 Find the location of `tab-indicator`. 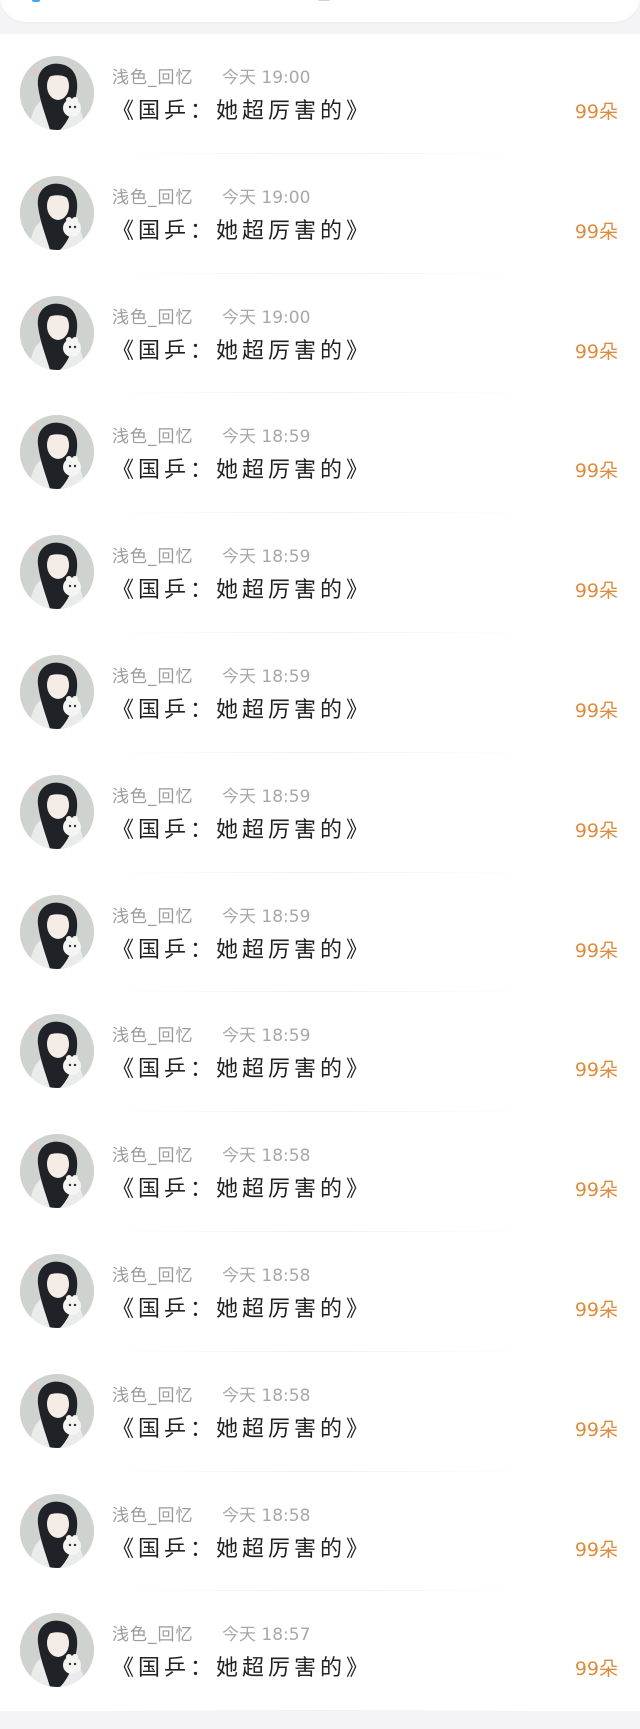

tab-indicator is located at coordinates (36, 1).